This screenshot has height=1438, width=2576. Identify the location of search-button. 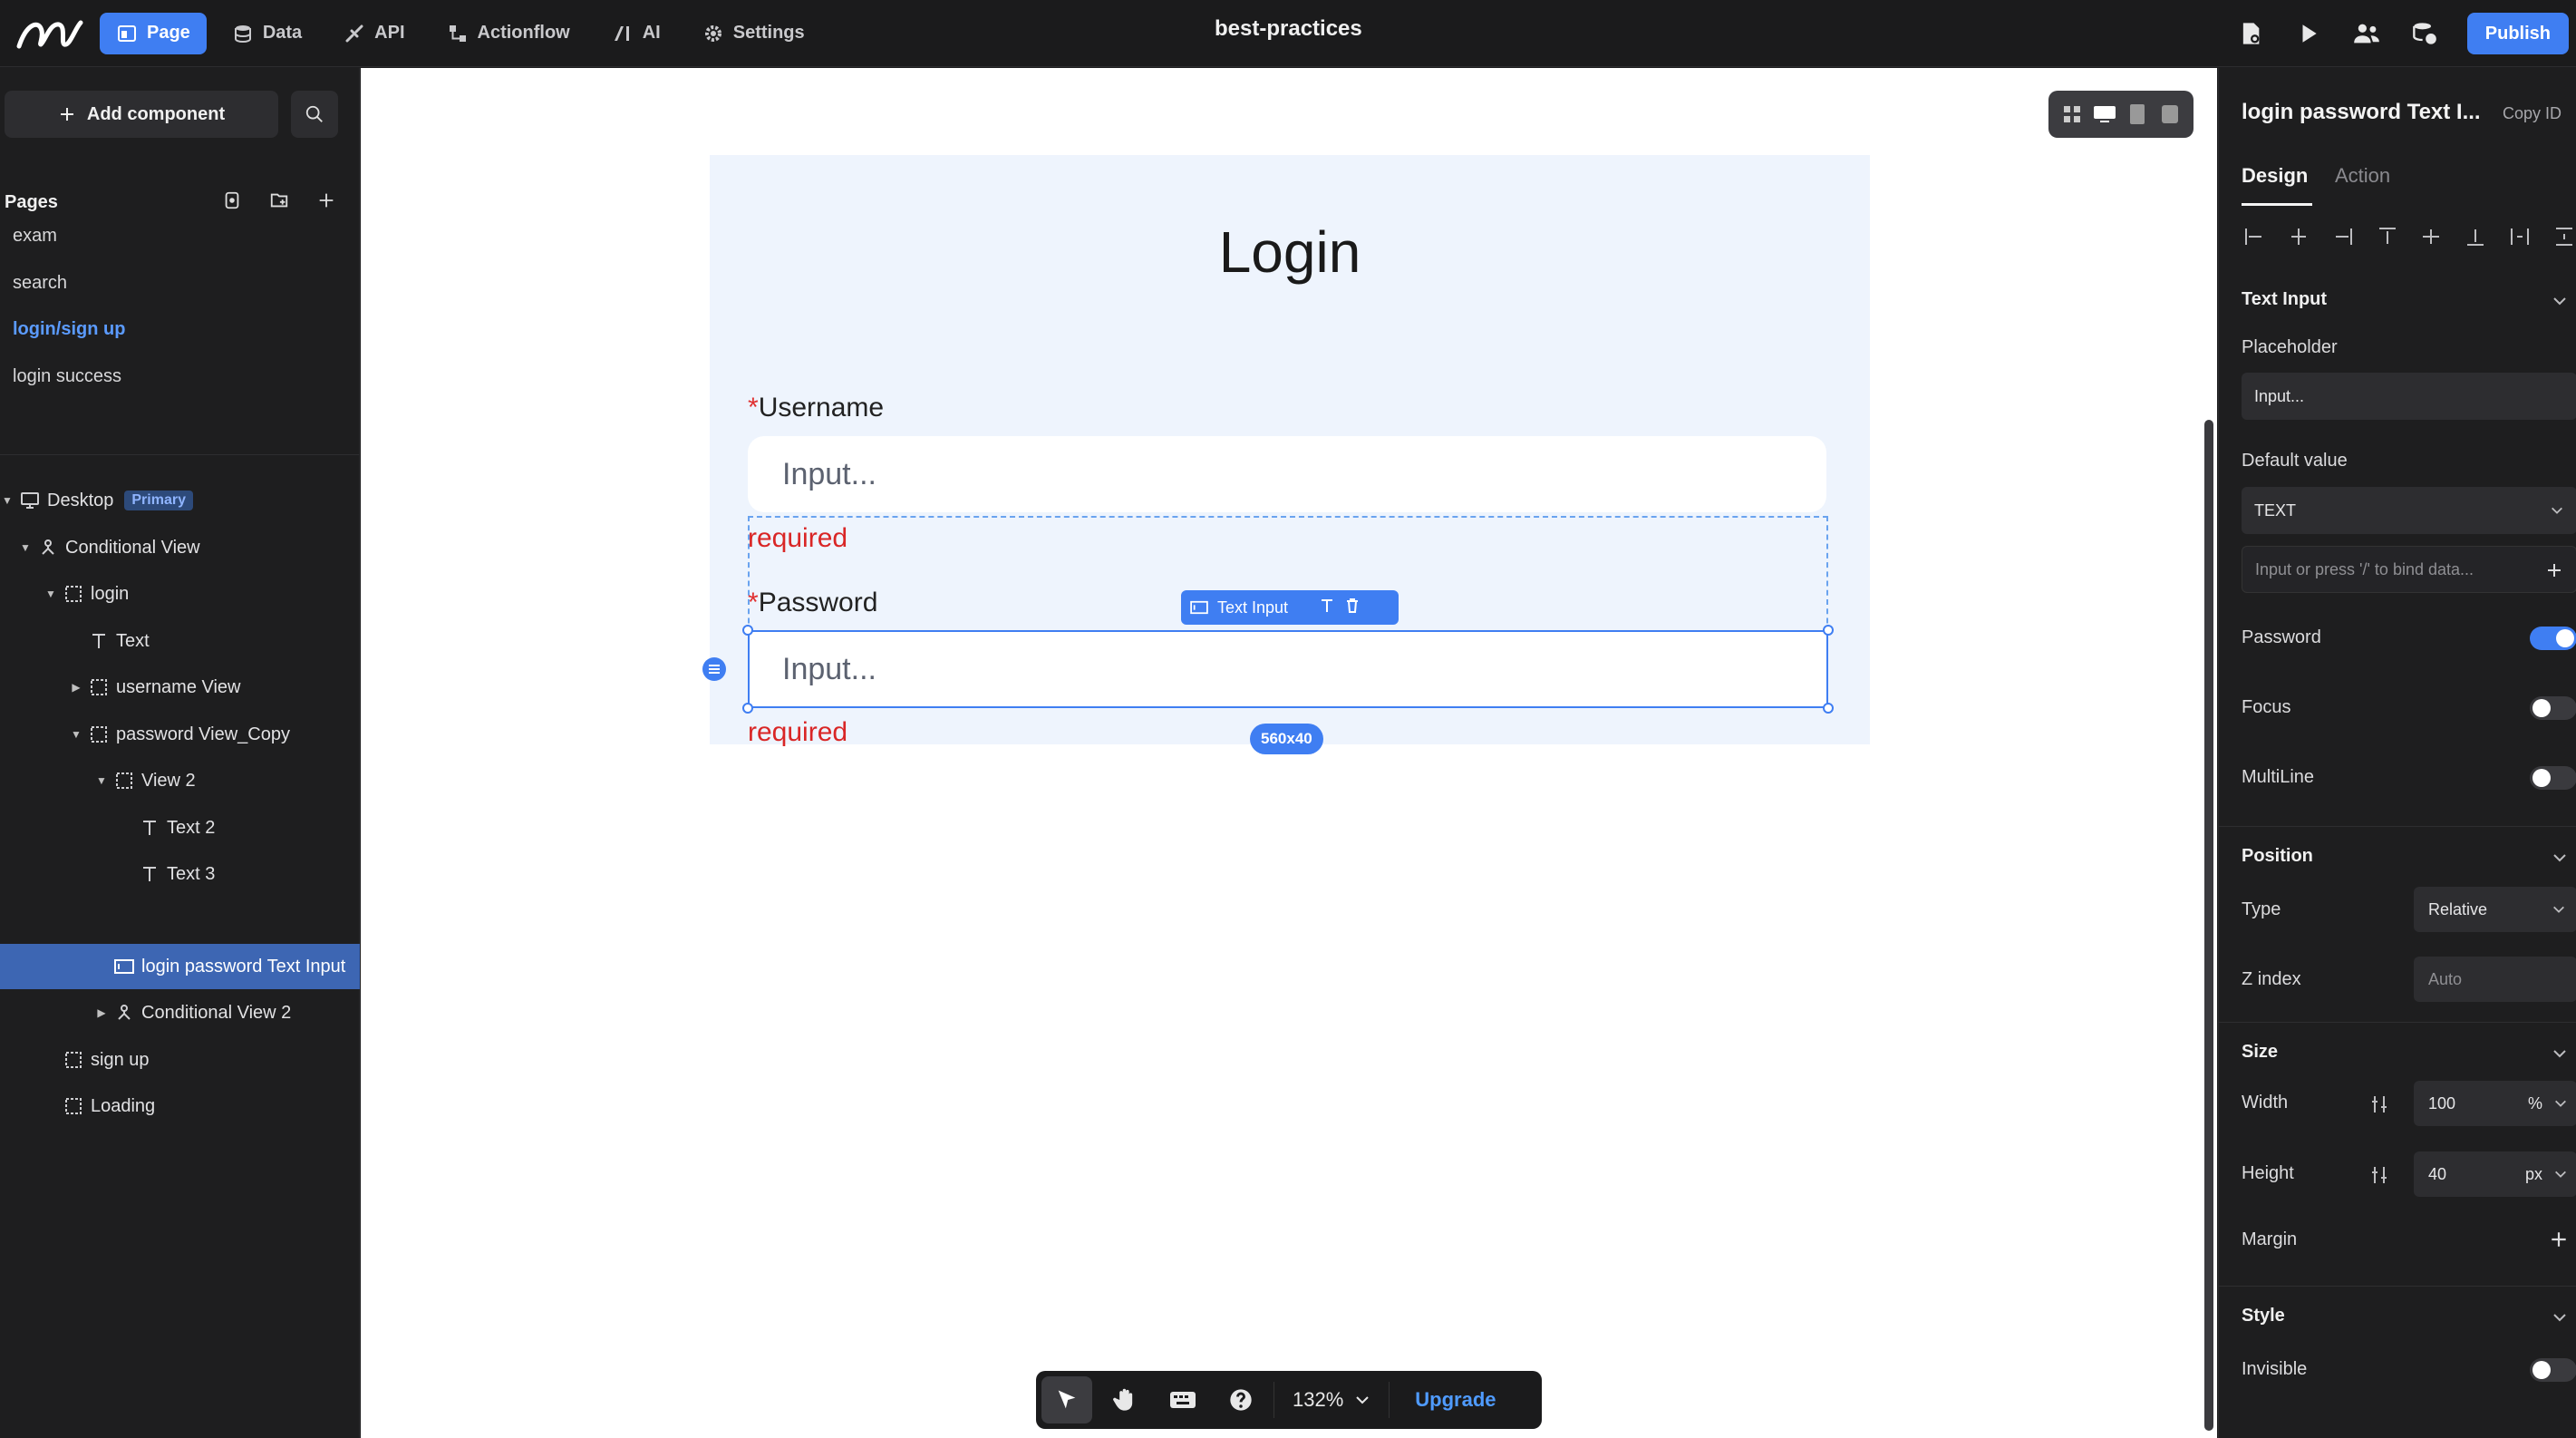
(314, 114).